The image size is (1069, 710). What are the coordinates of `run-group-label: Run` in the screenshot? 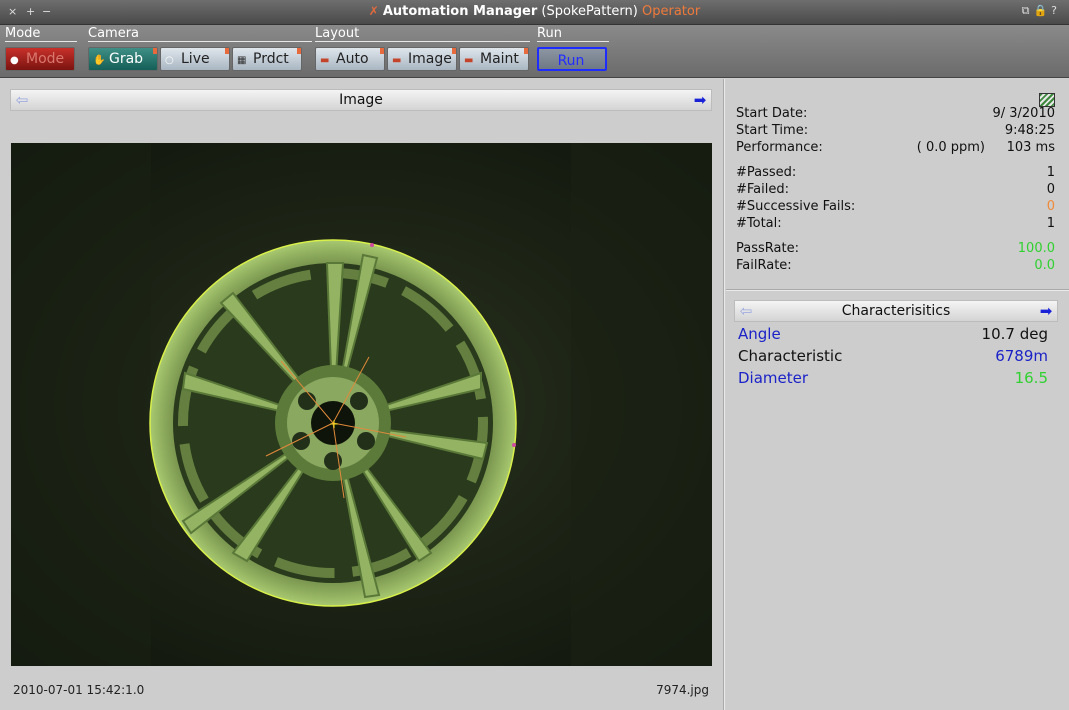 It's located at (573, 34).